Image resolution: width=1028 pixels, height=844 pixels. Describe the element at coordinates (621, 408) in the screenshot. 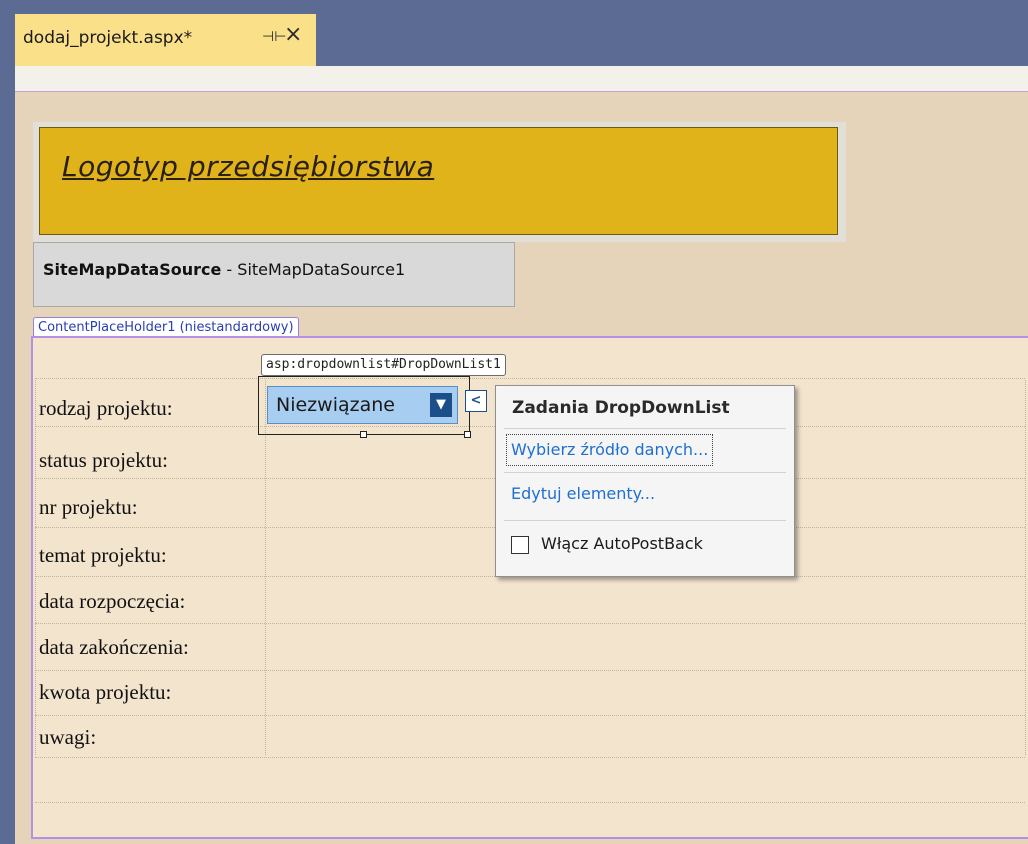

I see `tasks-panel-title: Zadania DropDownList` at that location.